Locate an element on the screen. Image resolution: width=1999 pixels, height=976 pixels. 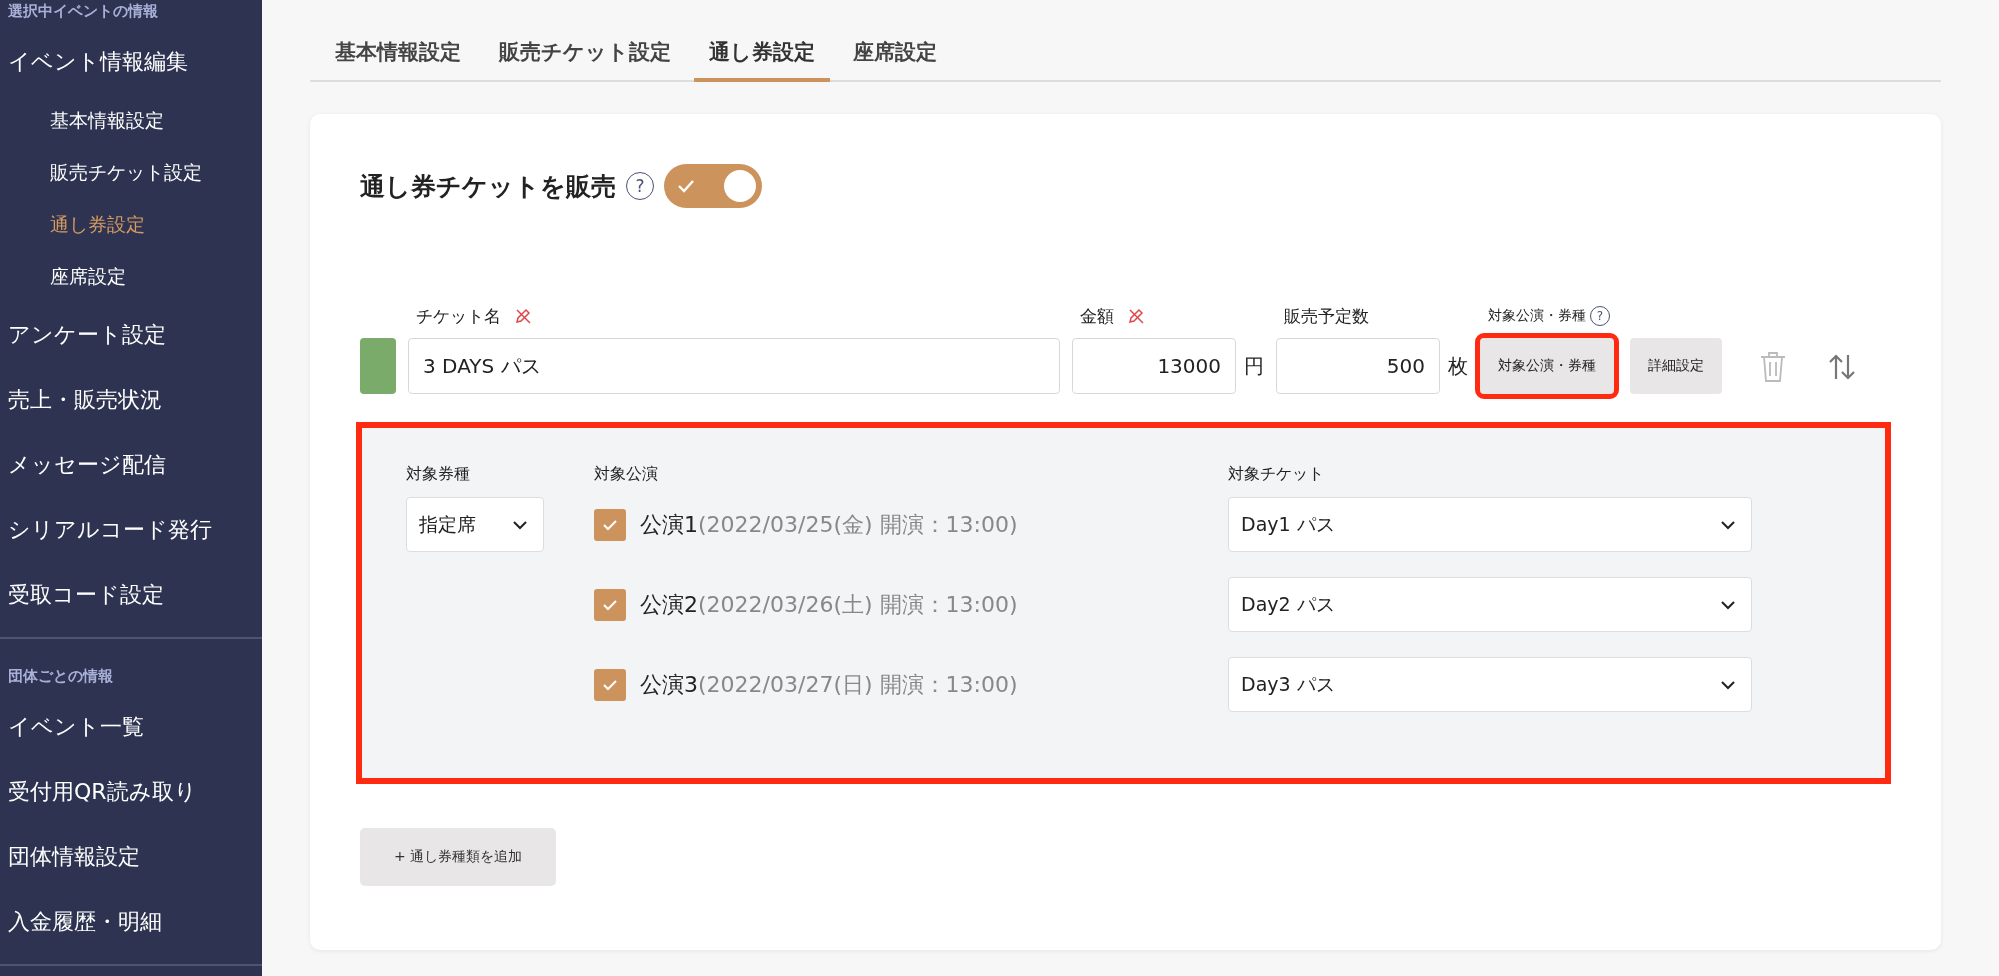
performance-name: 公演1 is located at coordinates (669, 524).